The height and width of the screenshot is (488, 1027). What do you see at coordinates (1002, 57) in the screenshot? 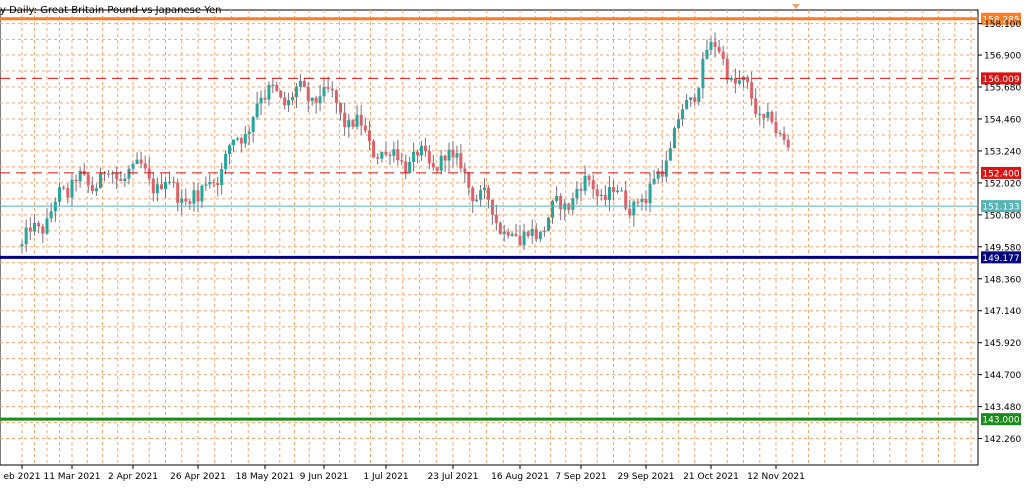
I see `y-tick-label: 156.900` at bounding box center [1002, 57].